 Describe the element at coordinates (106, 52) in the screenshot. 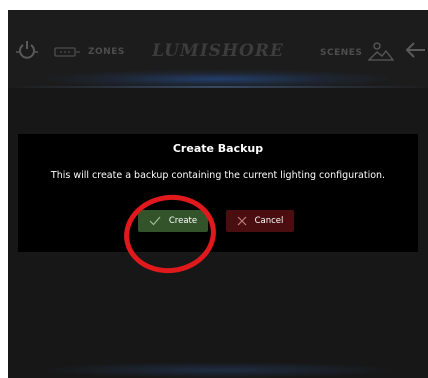

I see `zones-label: ZONES` at that location.